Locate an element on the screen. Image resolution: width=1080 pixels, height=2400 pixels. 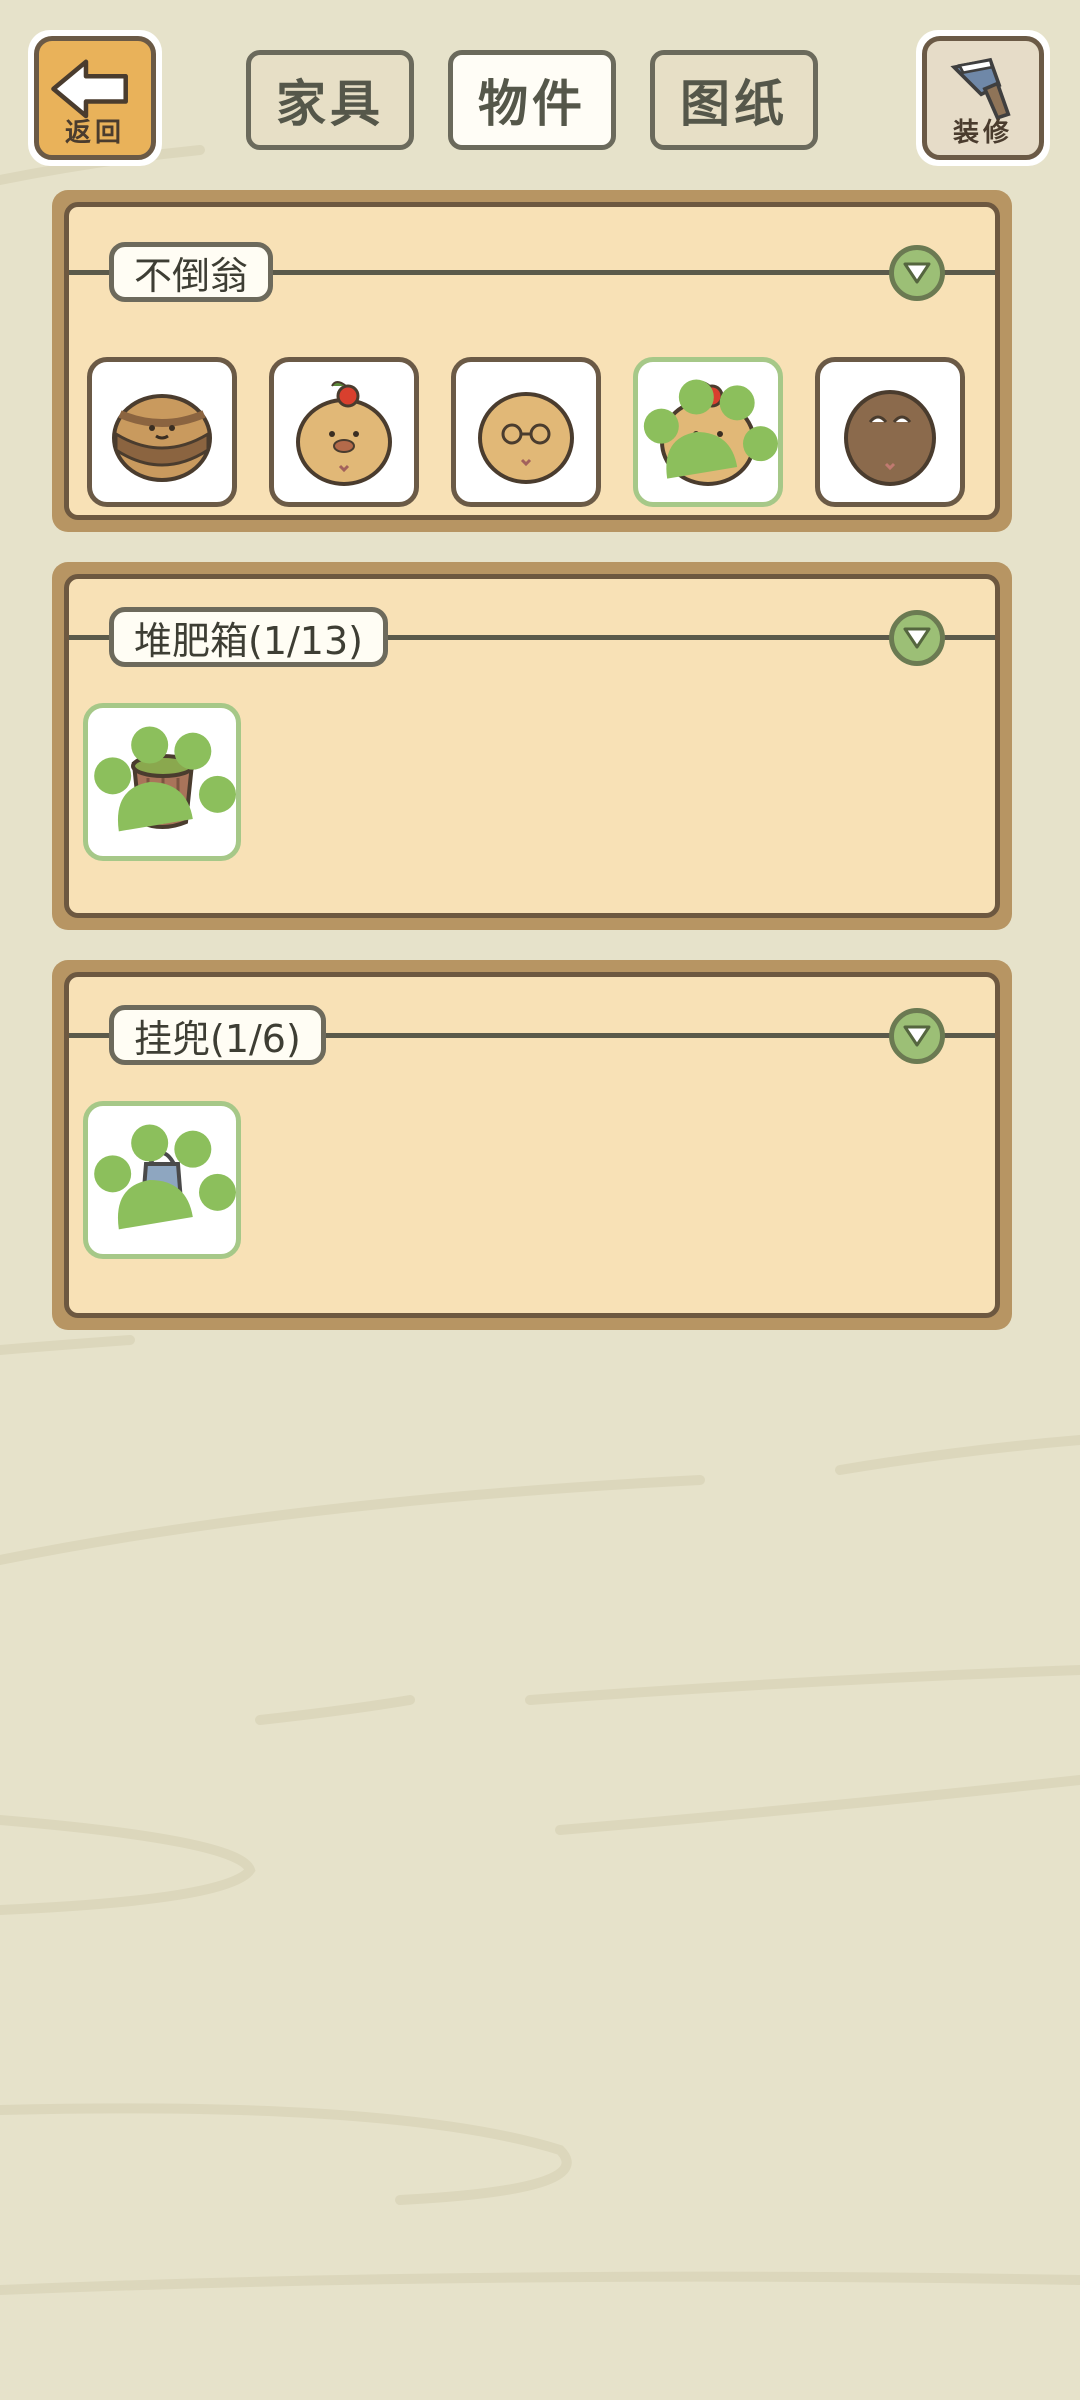
collapse-toggle-pouch is located at coordinates (917, 1036).